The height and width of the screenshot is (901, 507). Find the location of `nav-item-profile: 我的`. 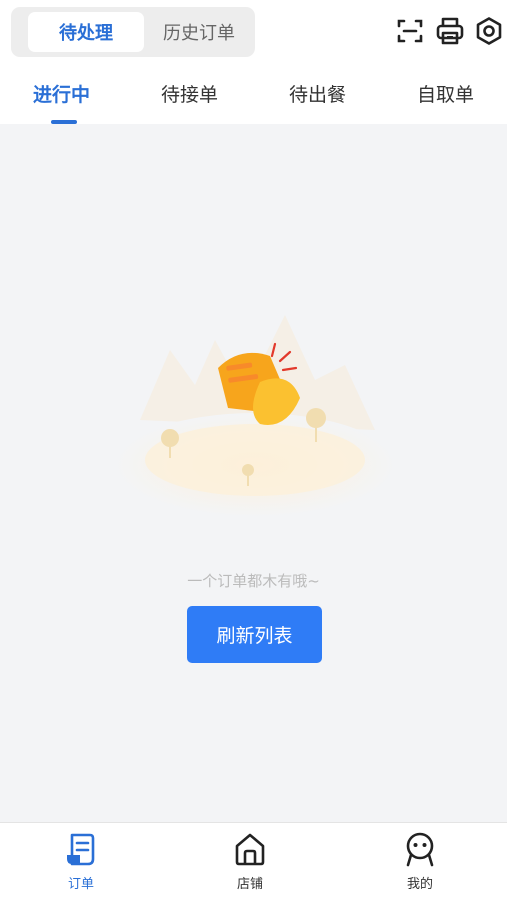

nav-item-profile: 我的 is located at coordinates (420, 864).